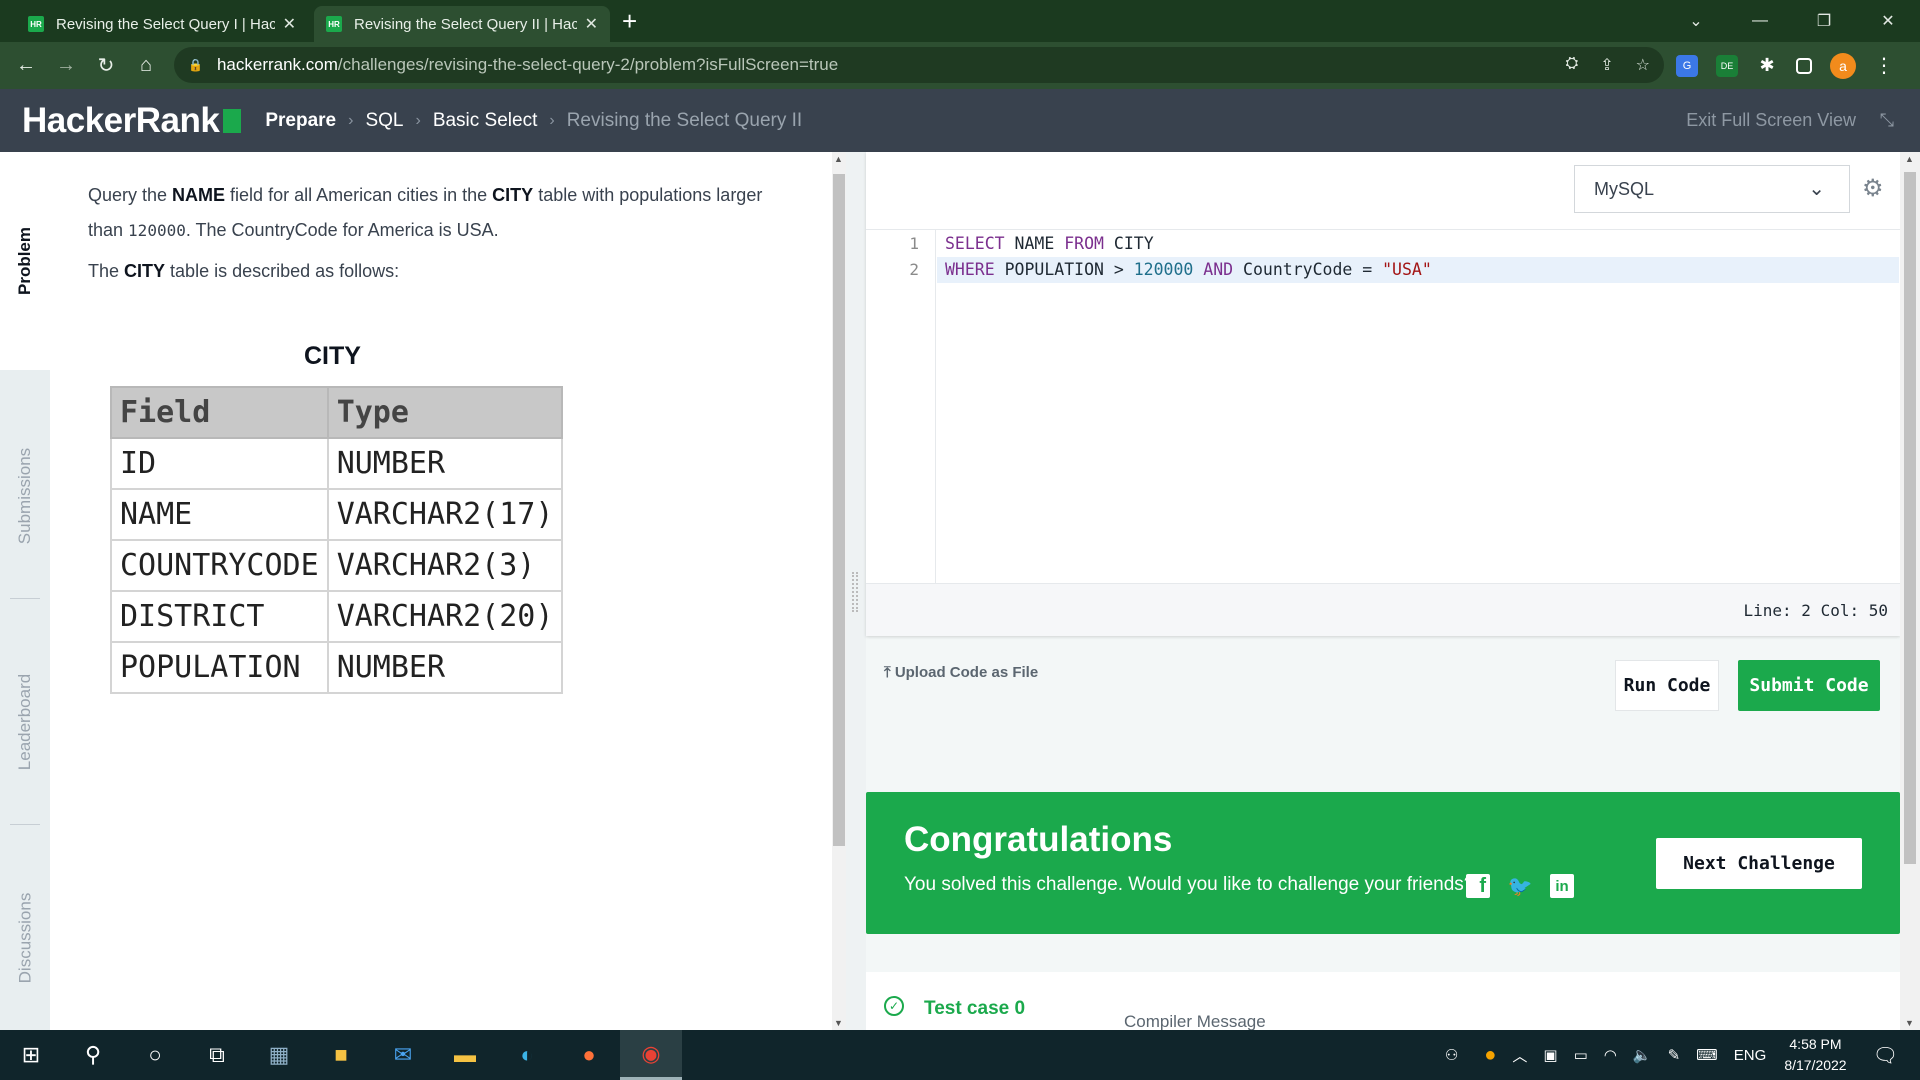  I want to click on code-token: 120000, so click(1163, 269).